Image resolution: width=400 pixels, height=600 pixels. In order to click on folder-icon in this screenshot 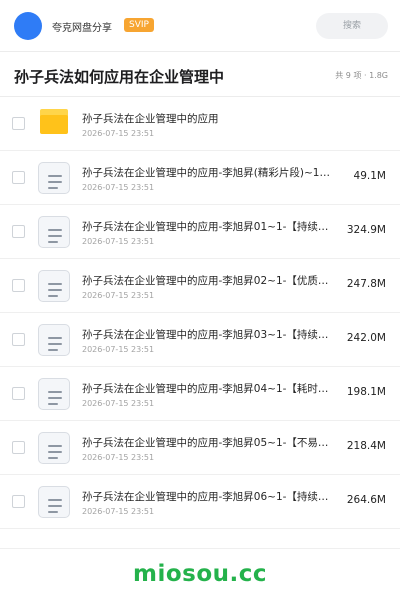, I will do `click(54, 121)`.